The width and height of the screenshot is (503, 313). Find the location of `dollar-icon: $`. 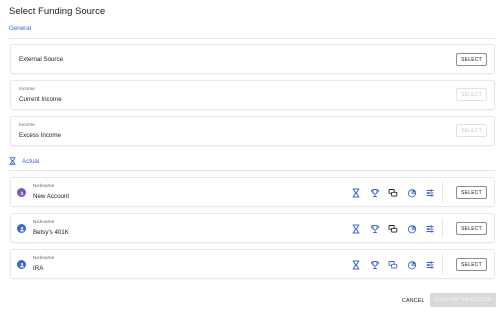

dollar-icon: $ is located at coordinates (21, 192).